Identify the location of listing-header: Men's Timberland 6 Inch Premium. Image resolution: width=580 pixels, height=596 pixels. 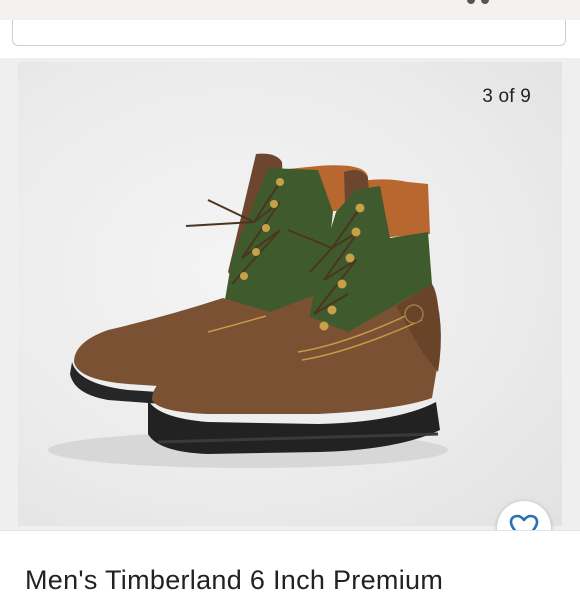
(290, 562).